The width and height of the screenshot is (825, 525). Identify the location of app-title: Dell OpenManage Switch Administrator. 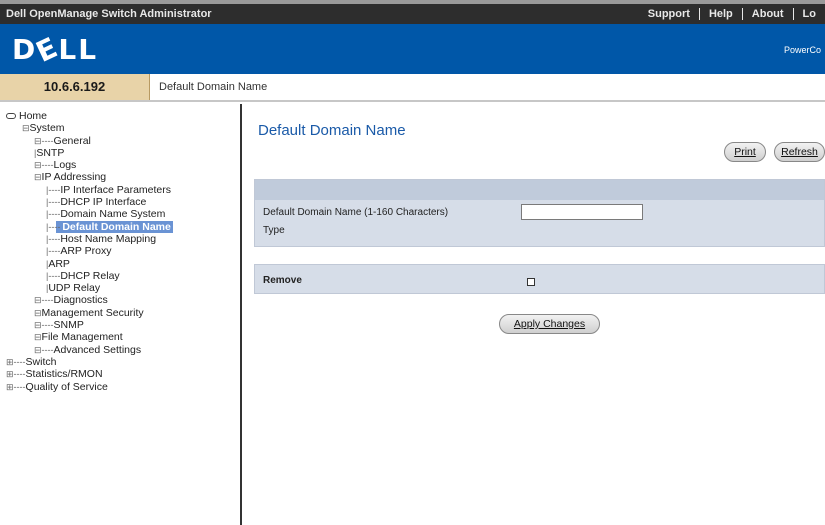
(109, 14).